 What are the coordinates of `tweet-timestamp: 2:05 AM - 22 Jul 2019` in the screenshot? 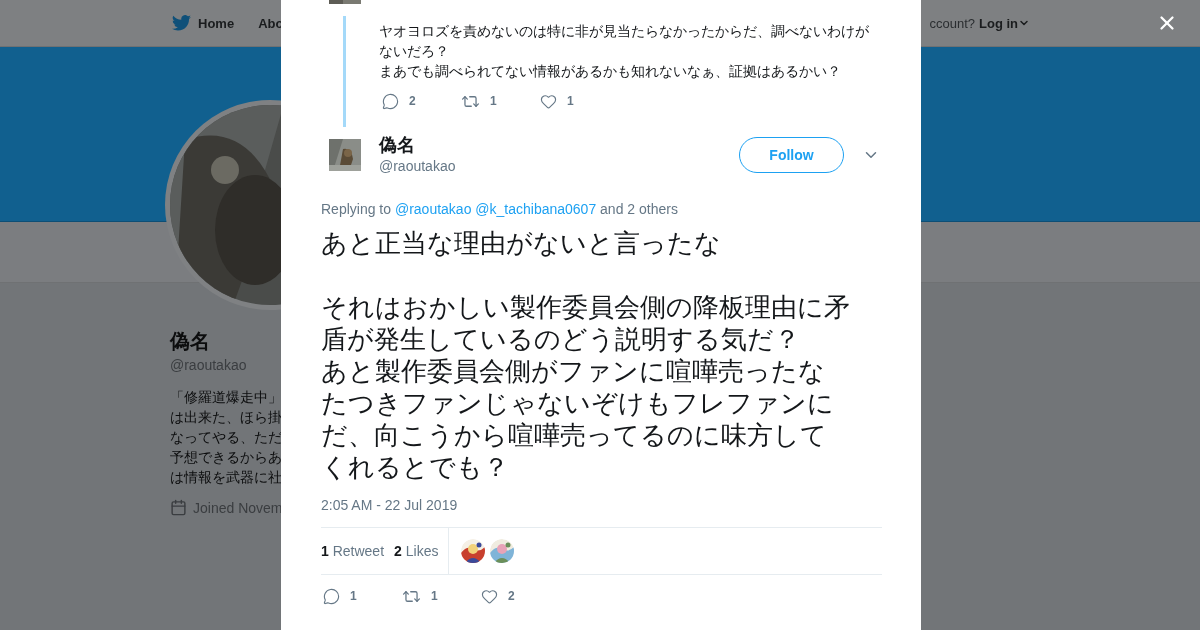 It's located at (390, 505).